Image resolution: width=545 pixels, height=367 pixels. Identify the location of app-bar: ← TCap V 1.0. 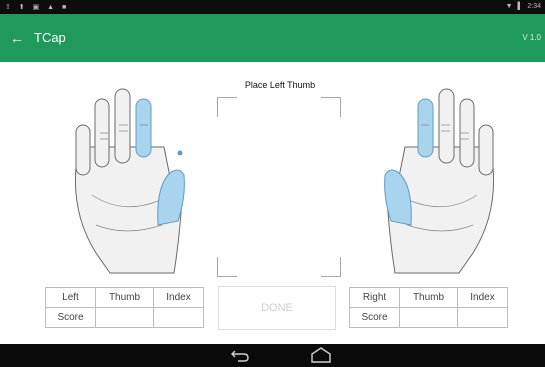
(272, 38).